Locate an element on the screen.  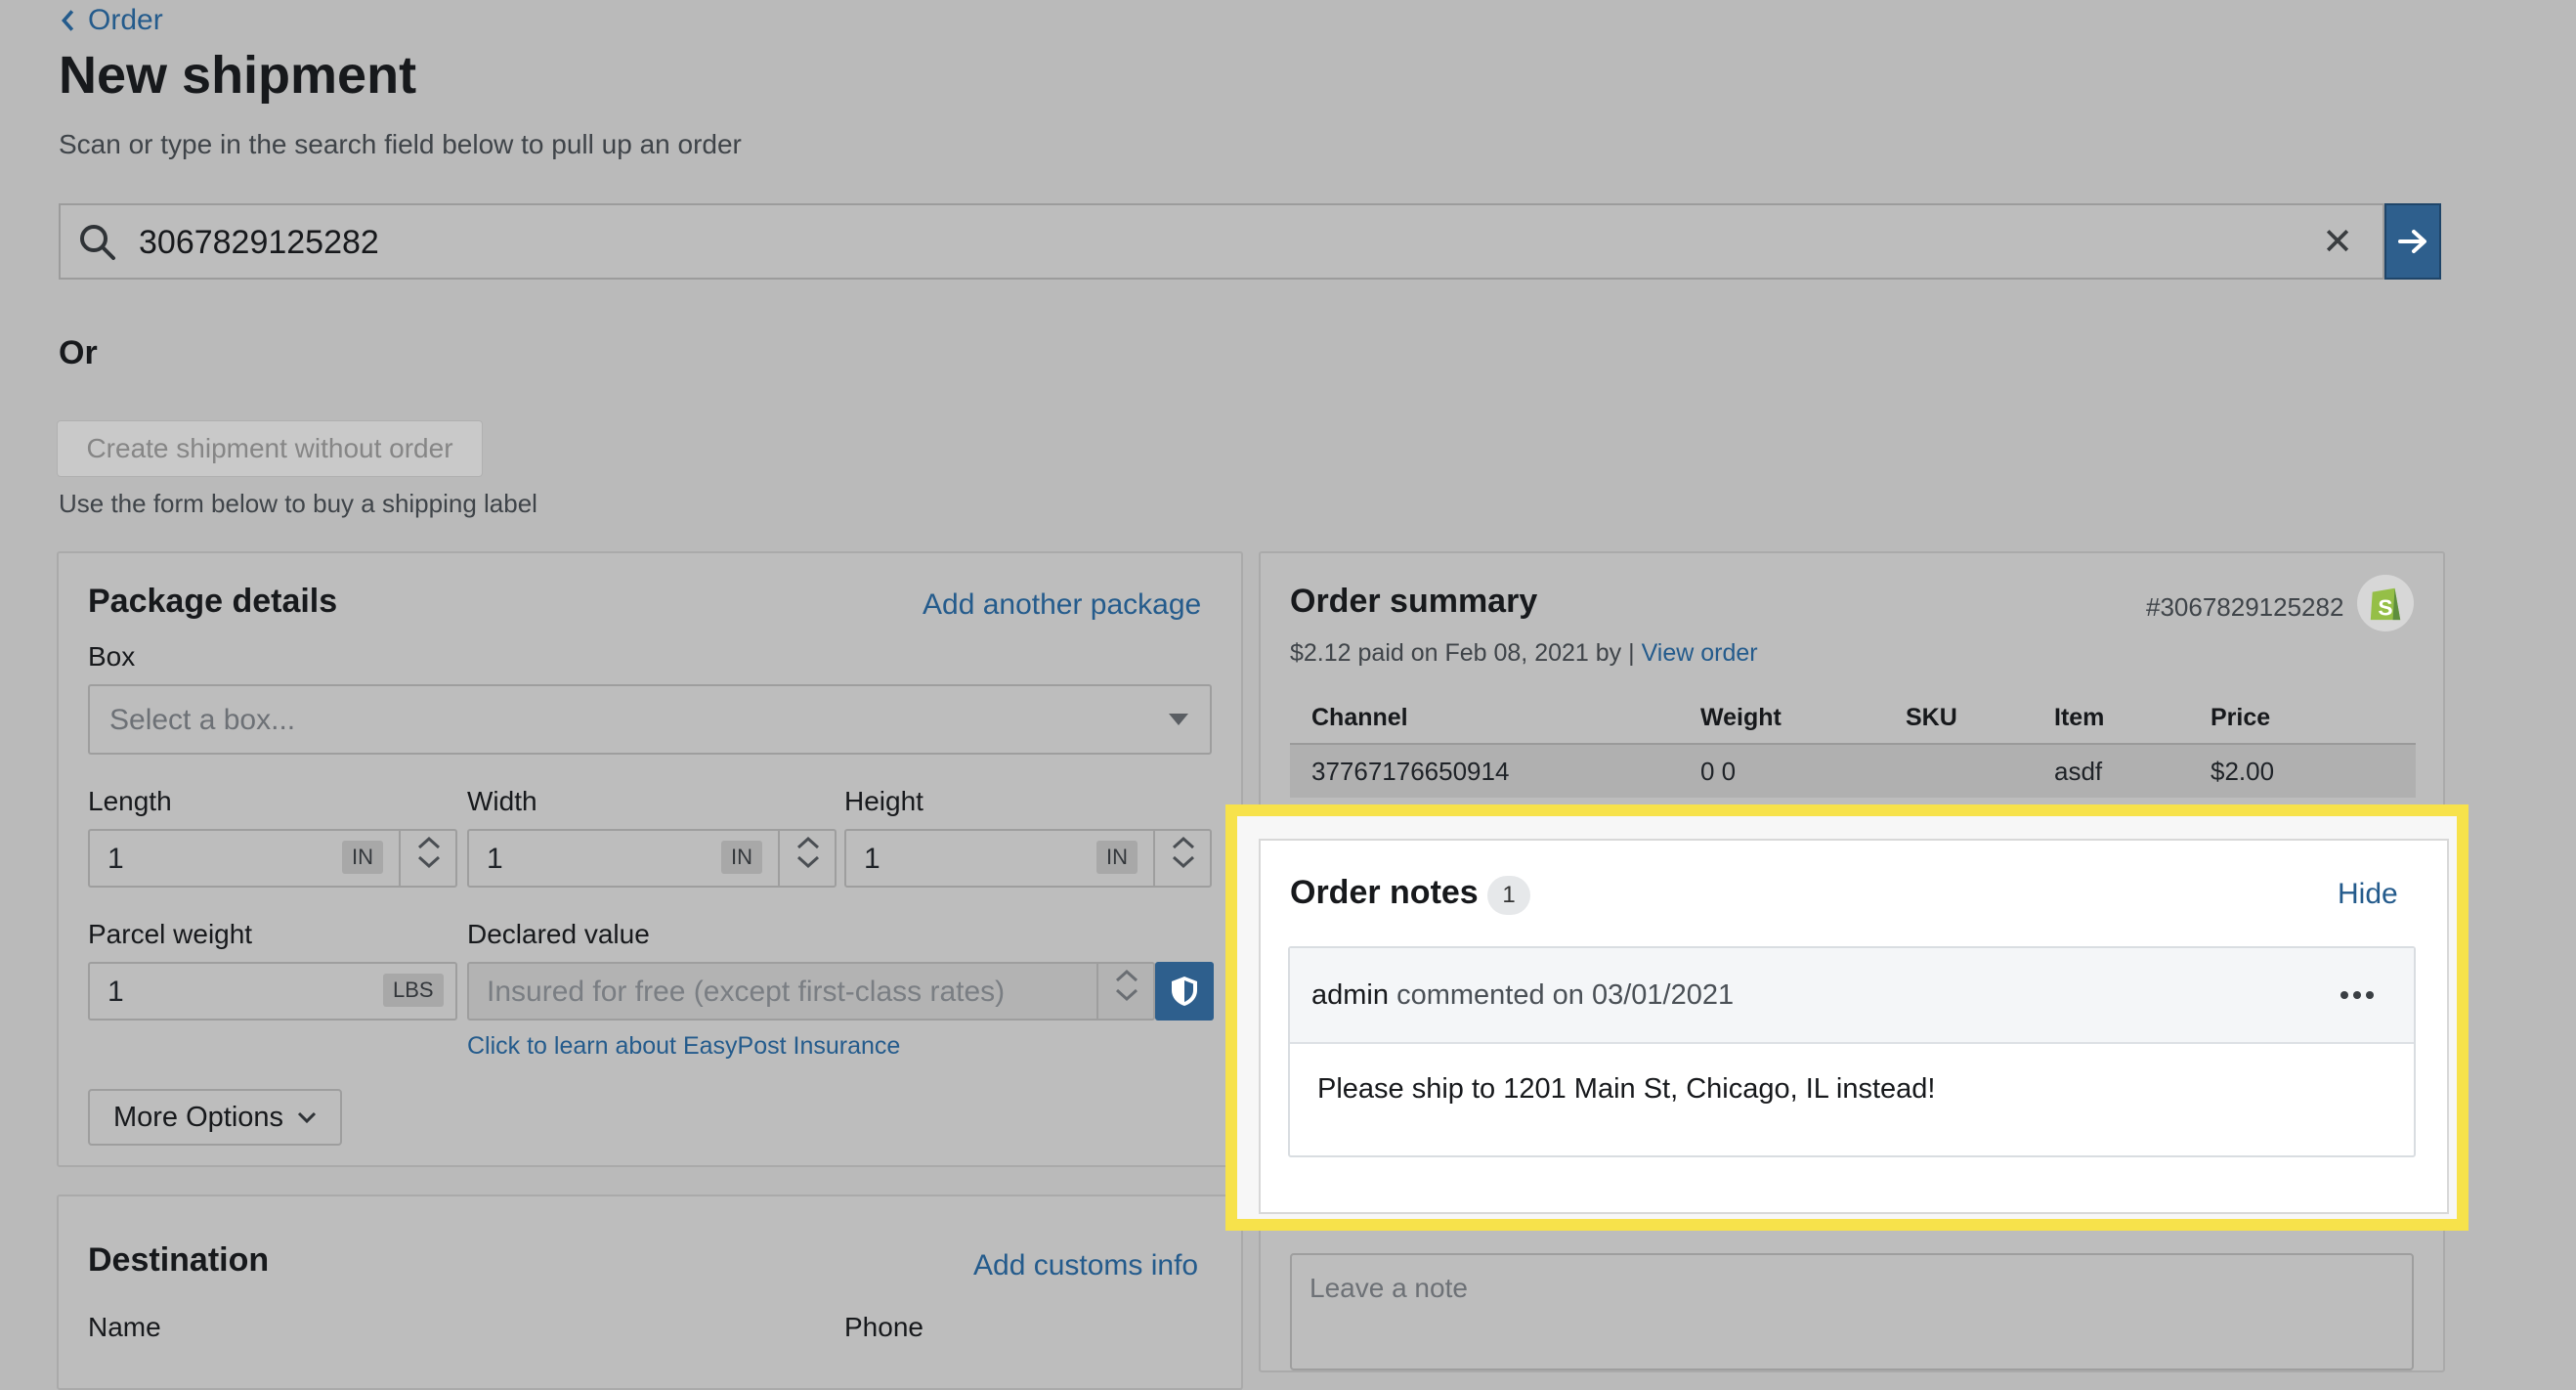
column-header: Weight is located at coordinates (1741, 717).